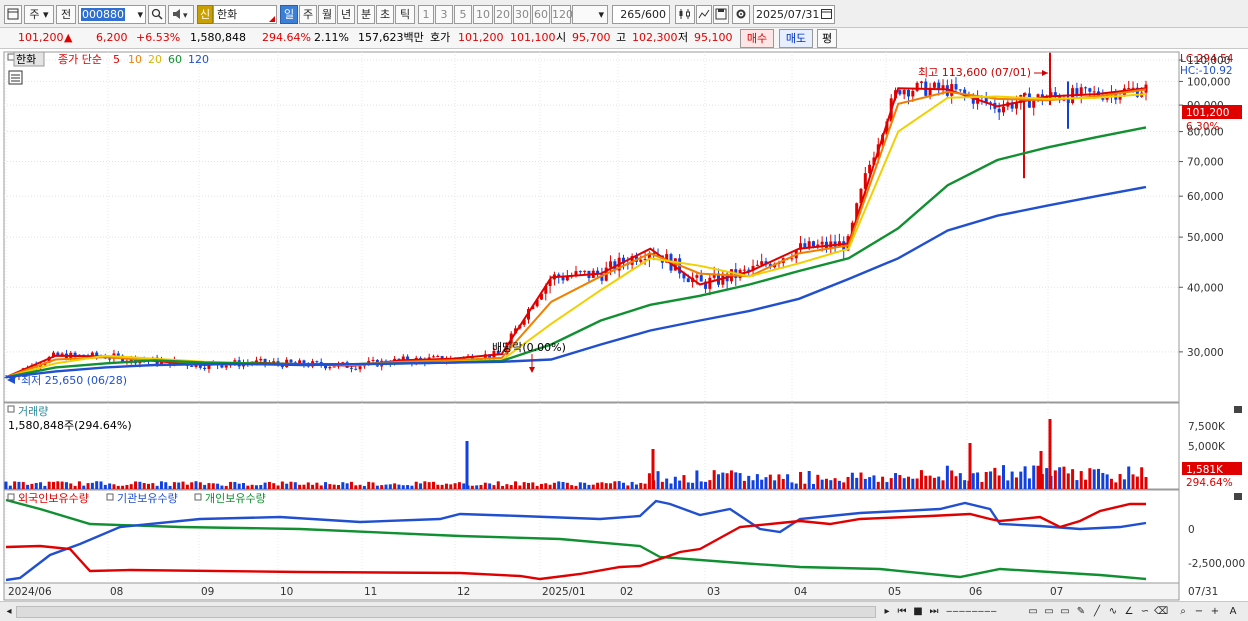 The image size is (1248, 621). Describe the element at coordinates (1215, 611) in the screenshot. I see `zoom-in-icon: +` at that location.